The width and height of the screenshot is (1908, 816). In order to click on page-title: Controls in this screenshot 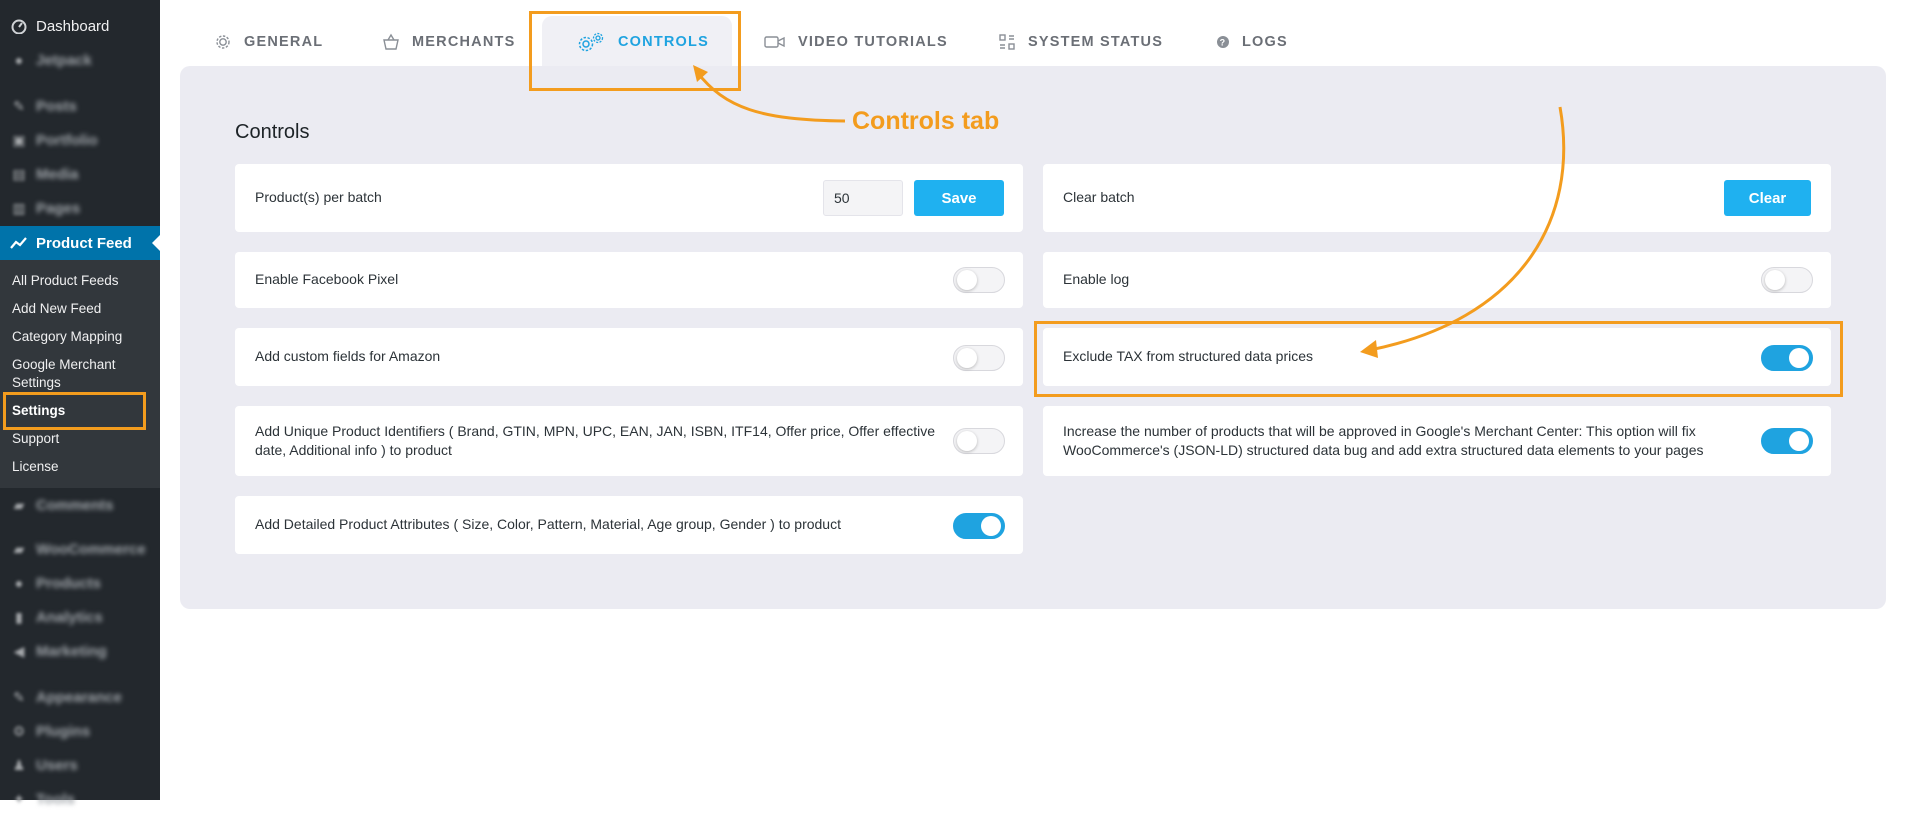, I will do `click(272, 132)`.